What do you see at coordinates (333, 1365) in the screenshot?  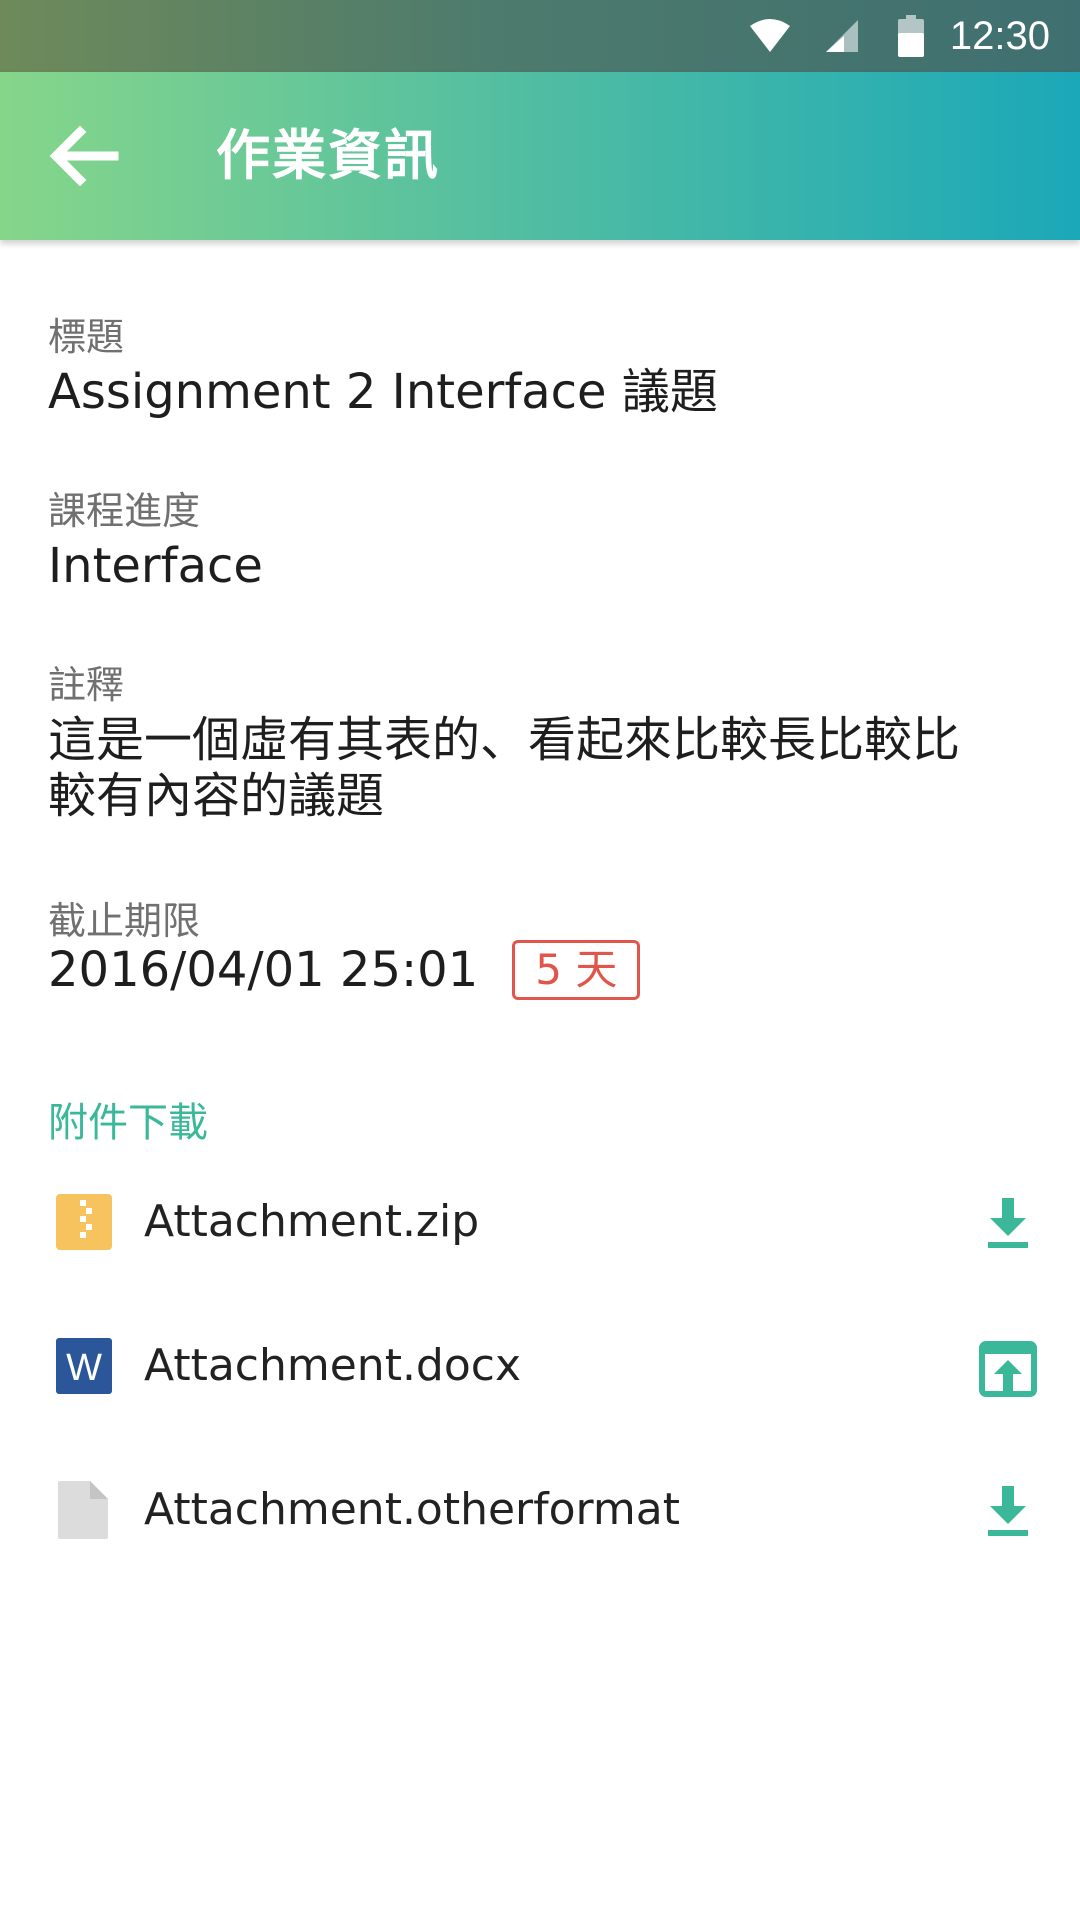 I see `attachment-name: Attachment.docx` at bounding box center [333, 1365].